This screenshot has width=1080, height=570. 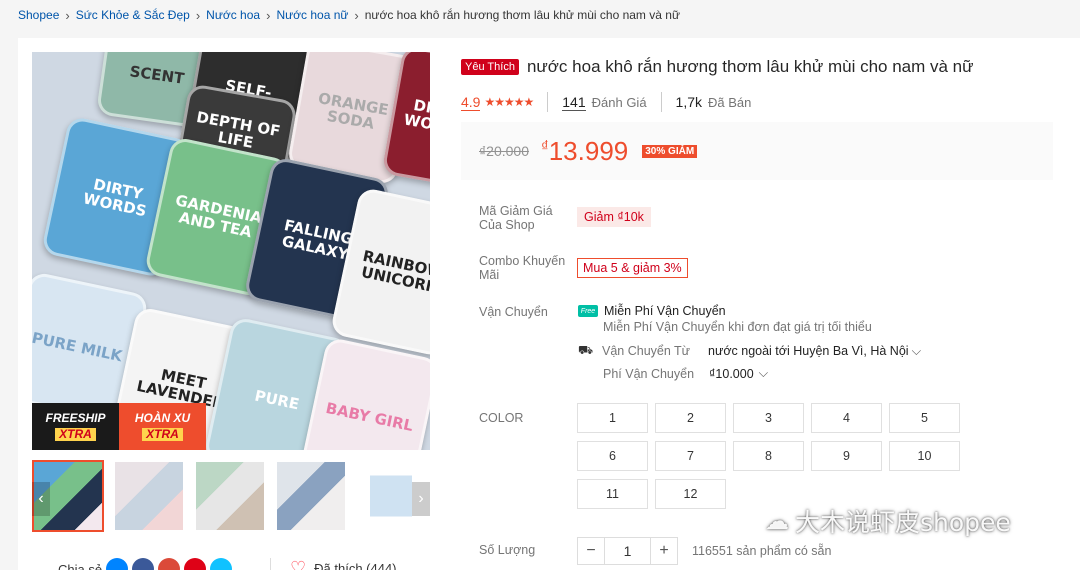 I want to click on watermark-text: 大木说虾皮shopee, so click(x=903, y=522).